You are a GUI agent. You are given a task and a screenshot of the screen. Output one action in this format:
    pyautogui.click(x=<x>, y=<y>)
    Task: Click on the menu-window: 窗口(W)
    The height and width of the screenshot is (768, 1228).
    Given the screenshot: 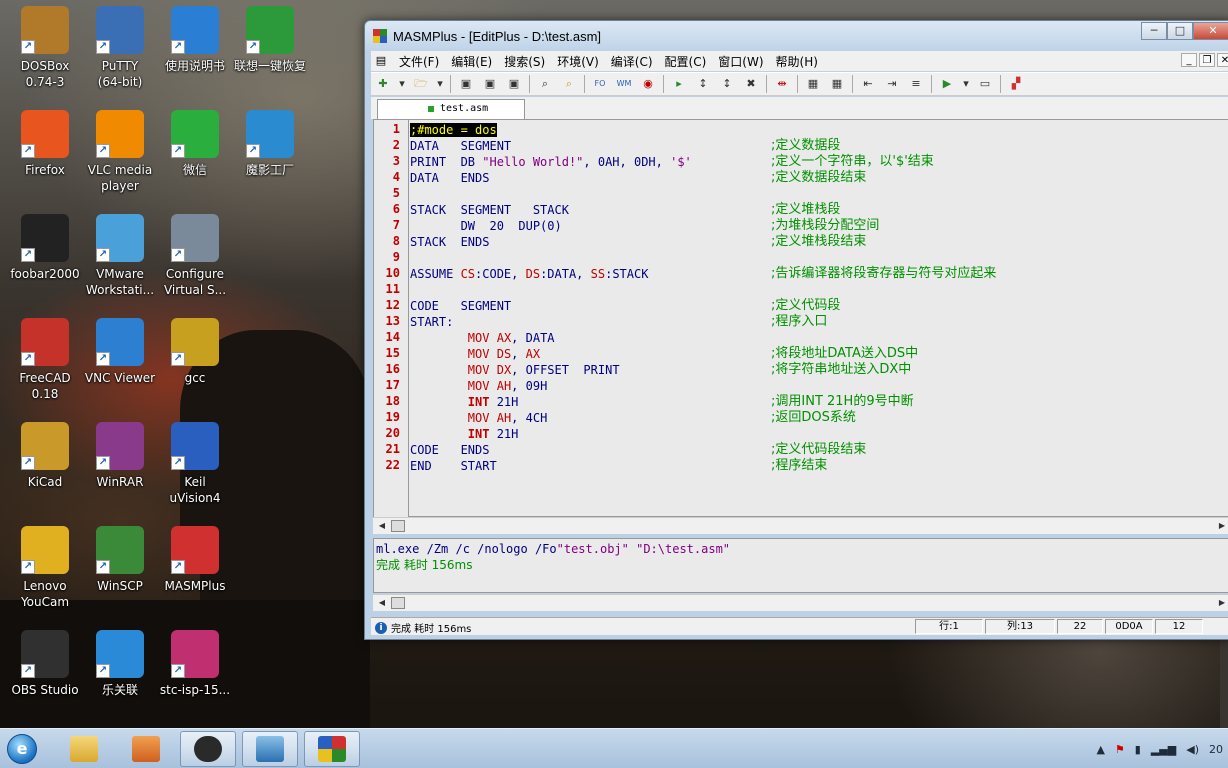 What is the action you would take?
    pyautogui.click(x=740, y=61)
    